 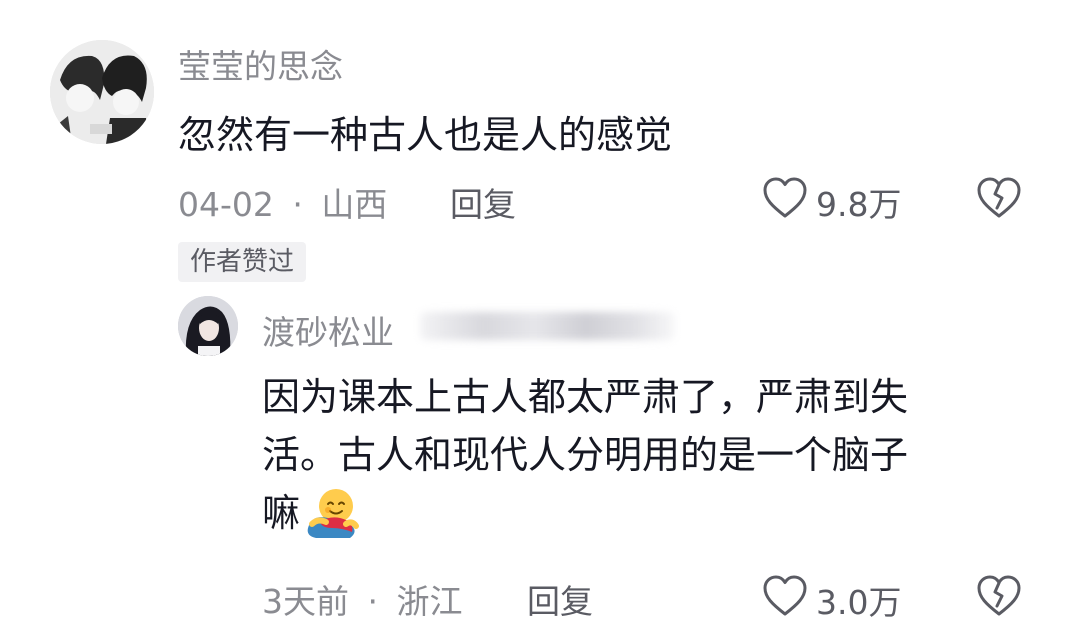 I want to click on reply-text-tail: 嘛, so click(x=281, y=513).